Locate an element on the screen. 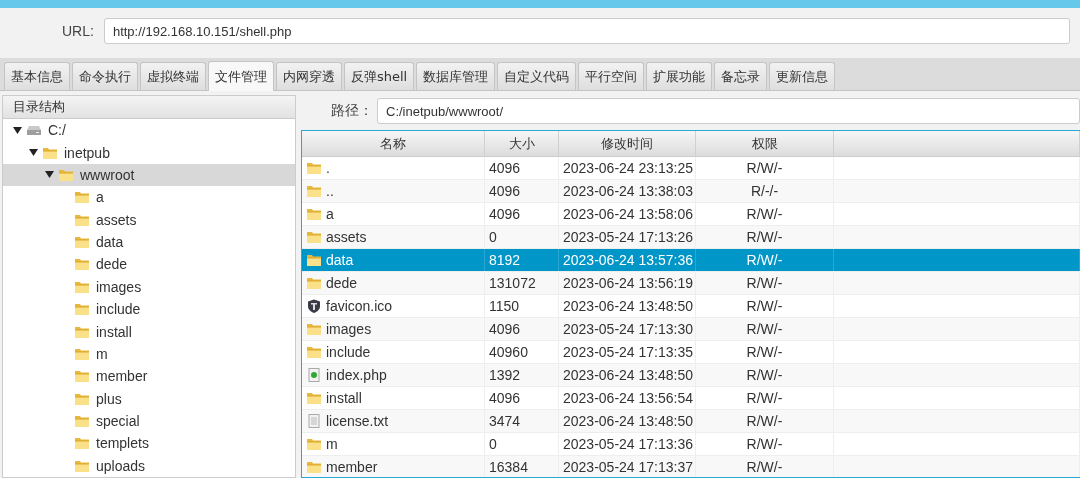  table-cell: 2023-06-24 13:56:54 is located at coordinates (627, 398).